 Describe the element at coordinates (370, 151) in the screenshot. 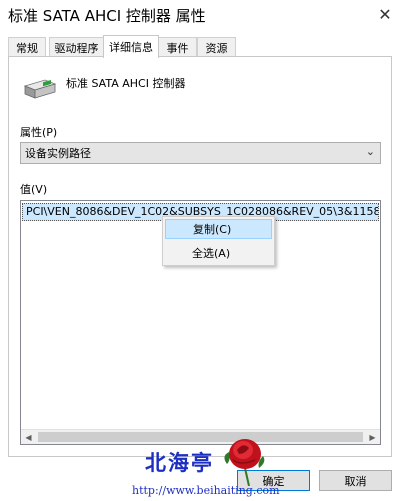

I see `chevron-down-icon: ⌄` at that location.